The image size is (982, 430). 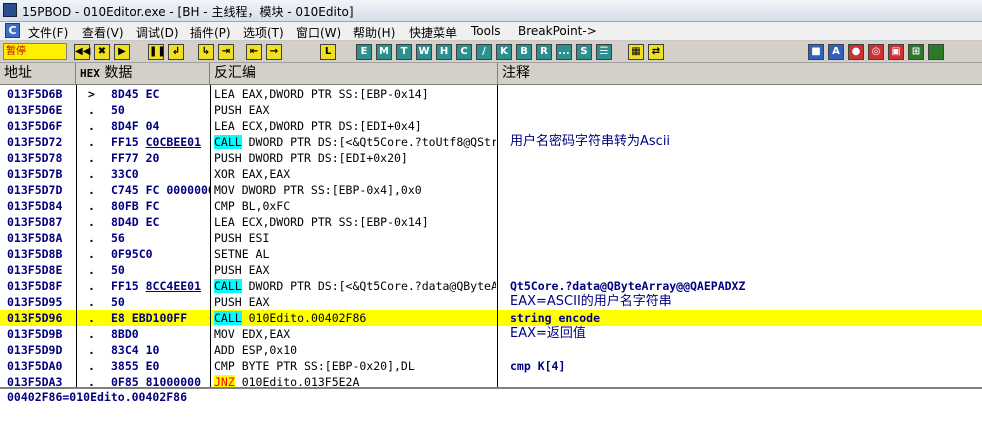 I want to click on menu-file: 文件(F), so click(x=48, y=32).